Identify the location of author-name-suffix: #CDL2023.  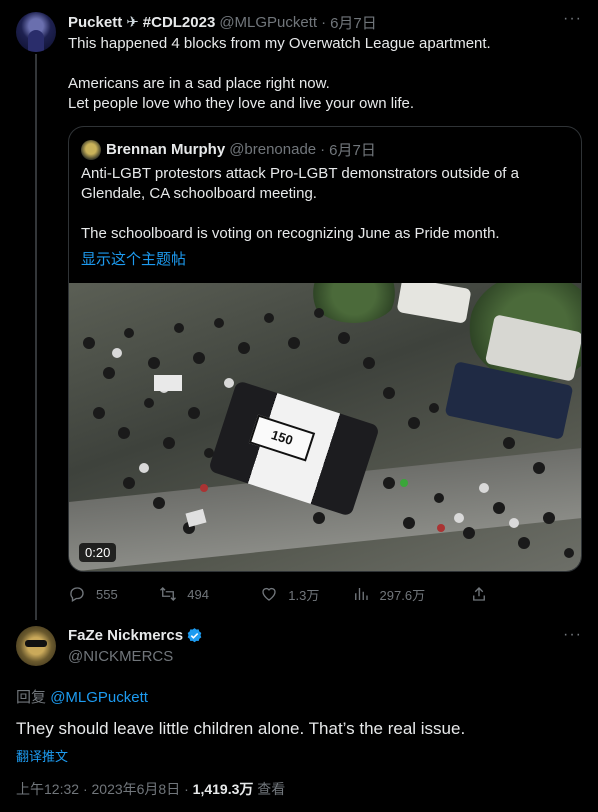
(179, 22).